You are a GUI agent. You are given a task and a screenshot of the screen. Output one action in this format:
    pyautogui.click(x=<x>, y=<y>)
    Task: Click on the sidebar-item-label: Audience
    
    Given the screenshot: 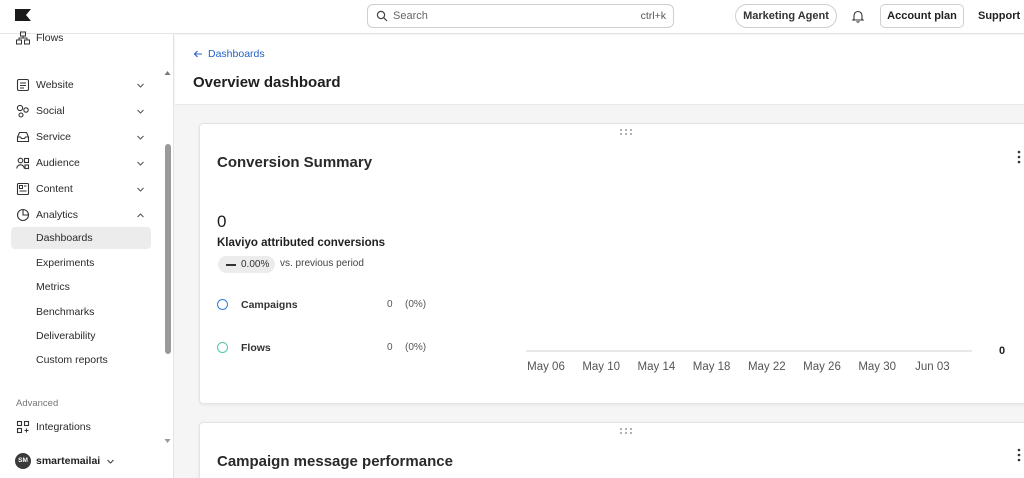 What is the action you would take?
    pyautogui.click(x=58, y=163)
    